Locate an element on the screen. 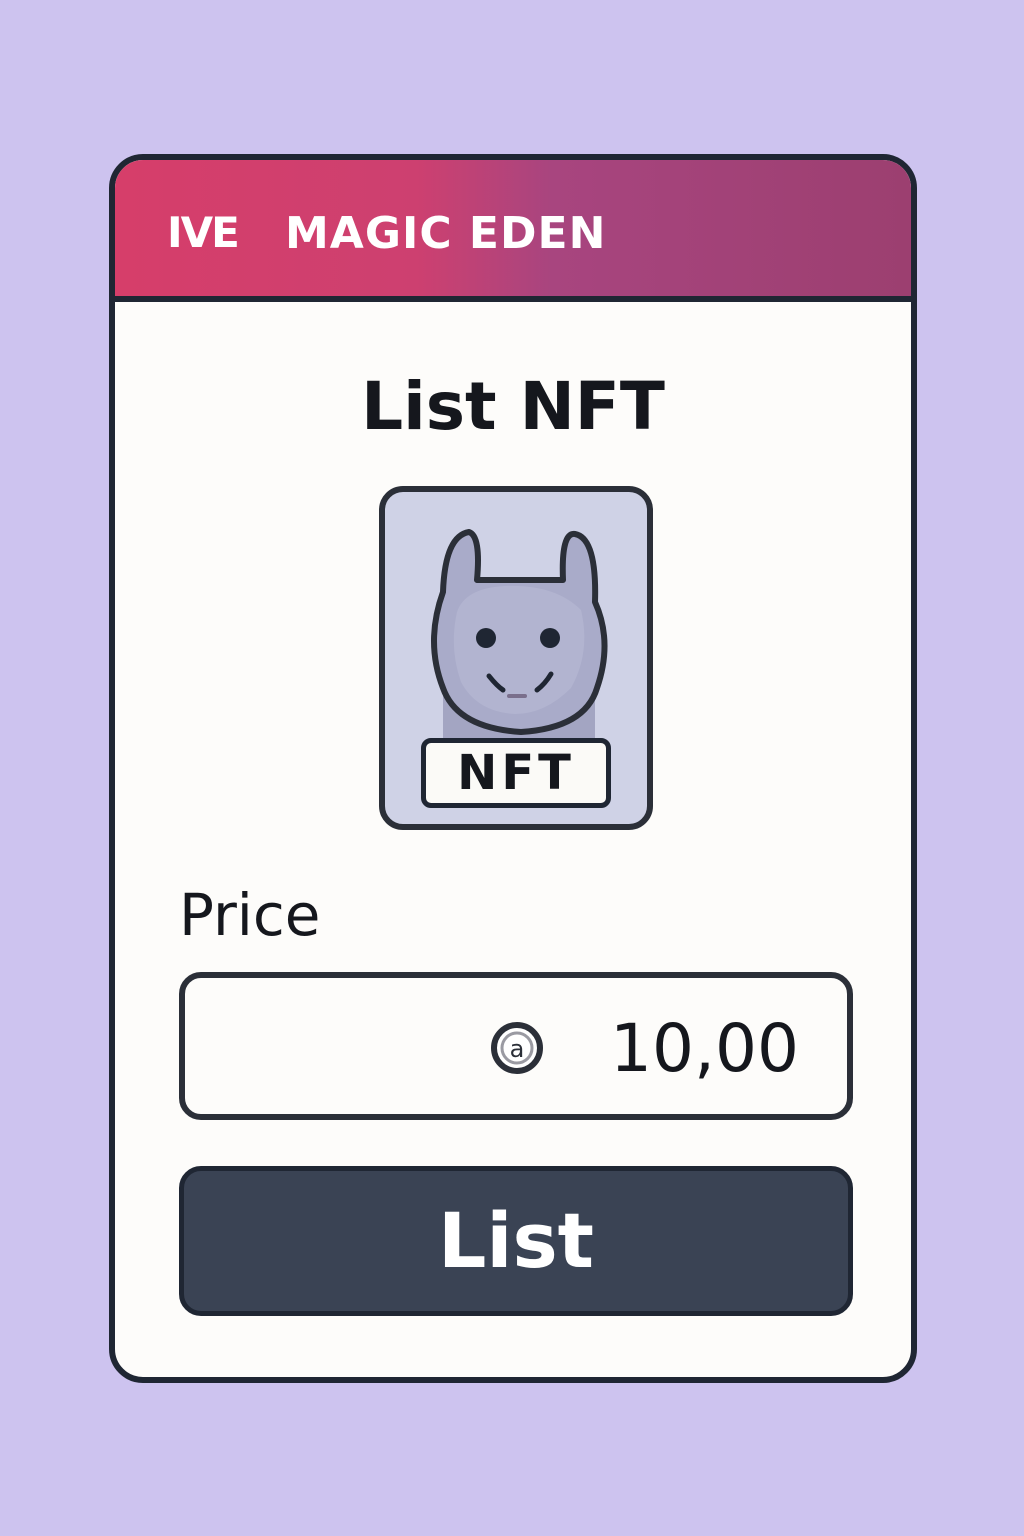  brand-header: IVE MAGIC EDEN is located at coordinates (513, 231).